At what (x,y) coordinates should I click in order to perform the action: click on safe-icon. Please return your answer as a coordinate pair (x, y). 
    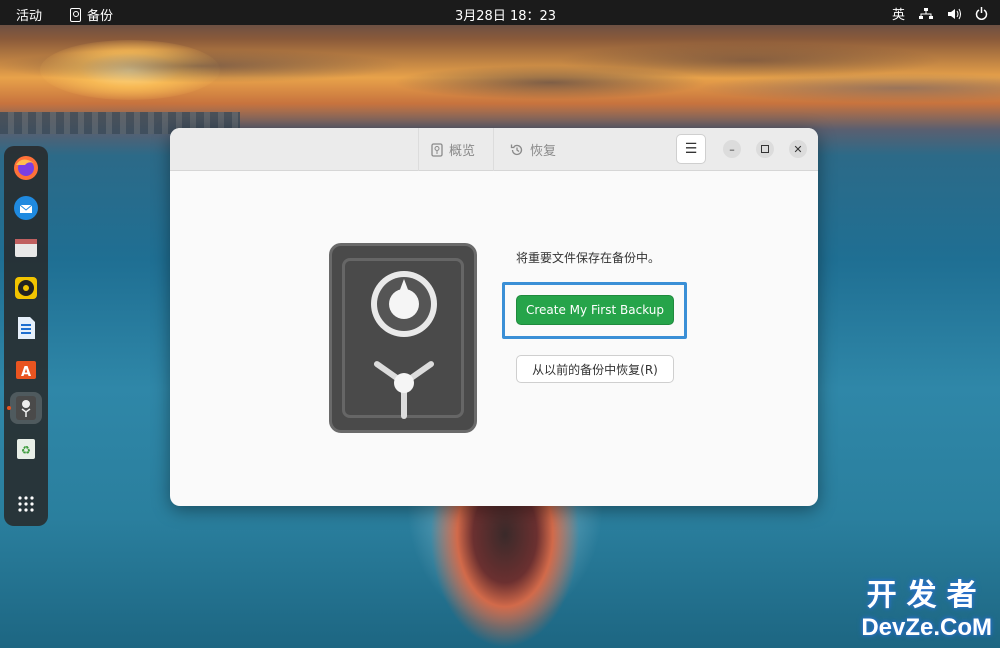
    Looking at the image, I should click on (437, 149).